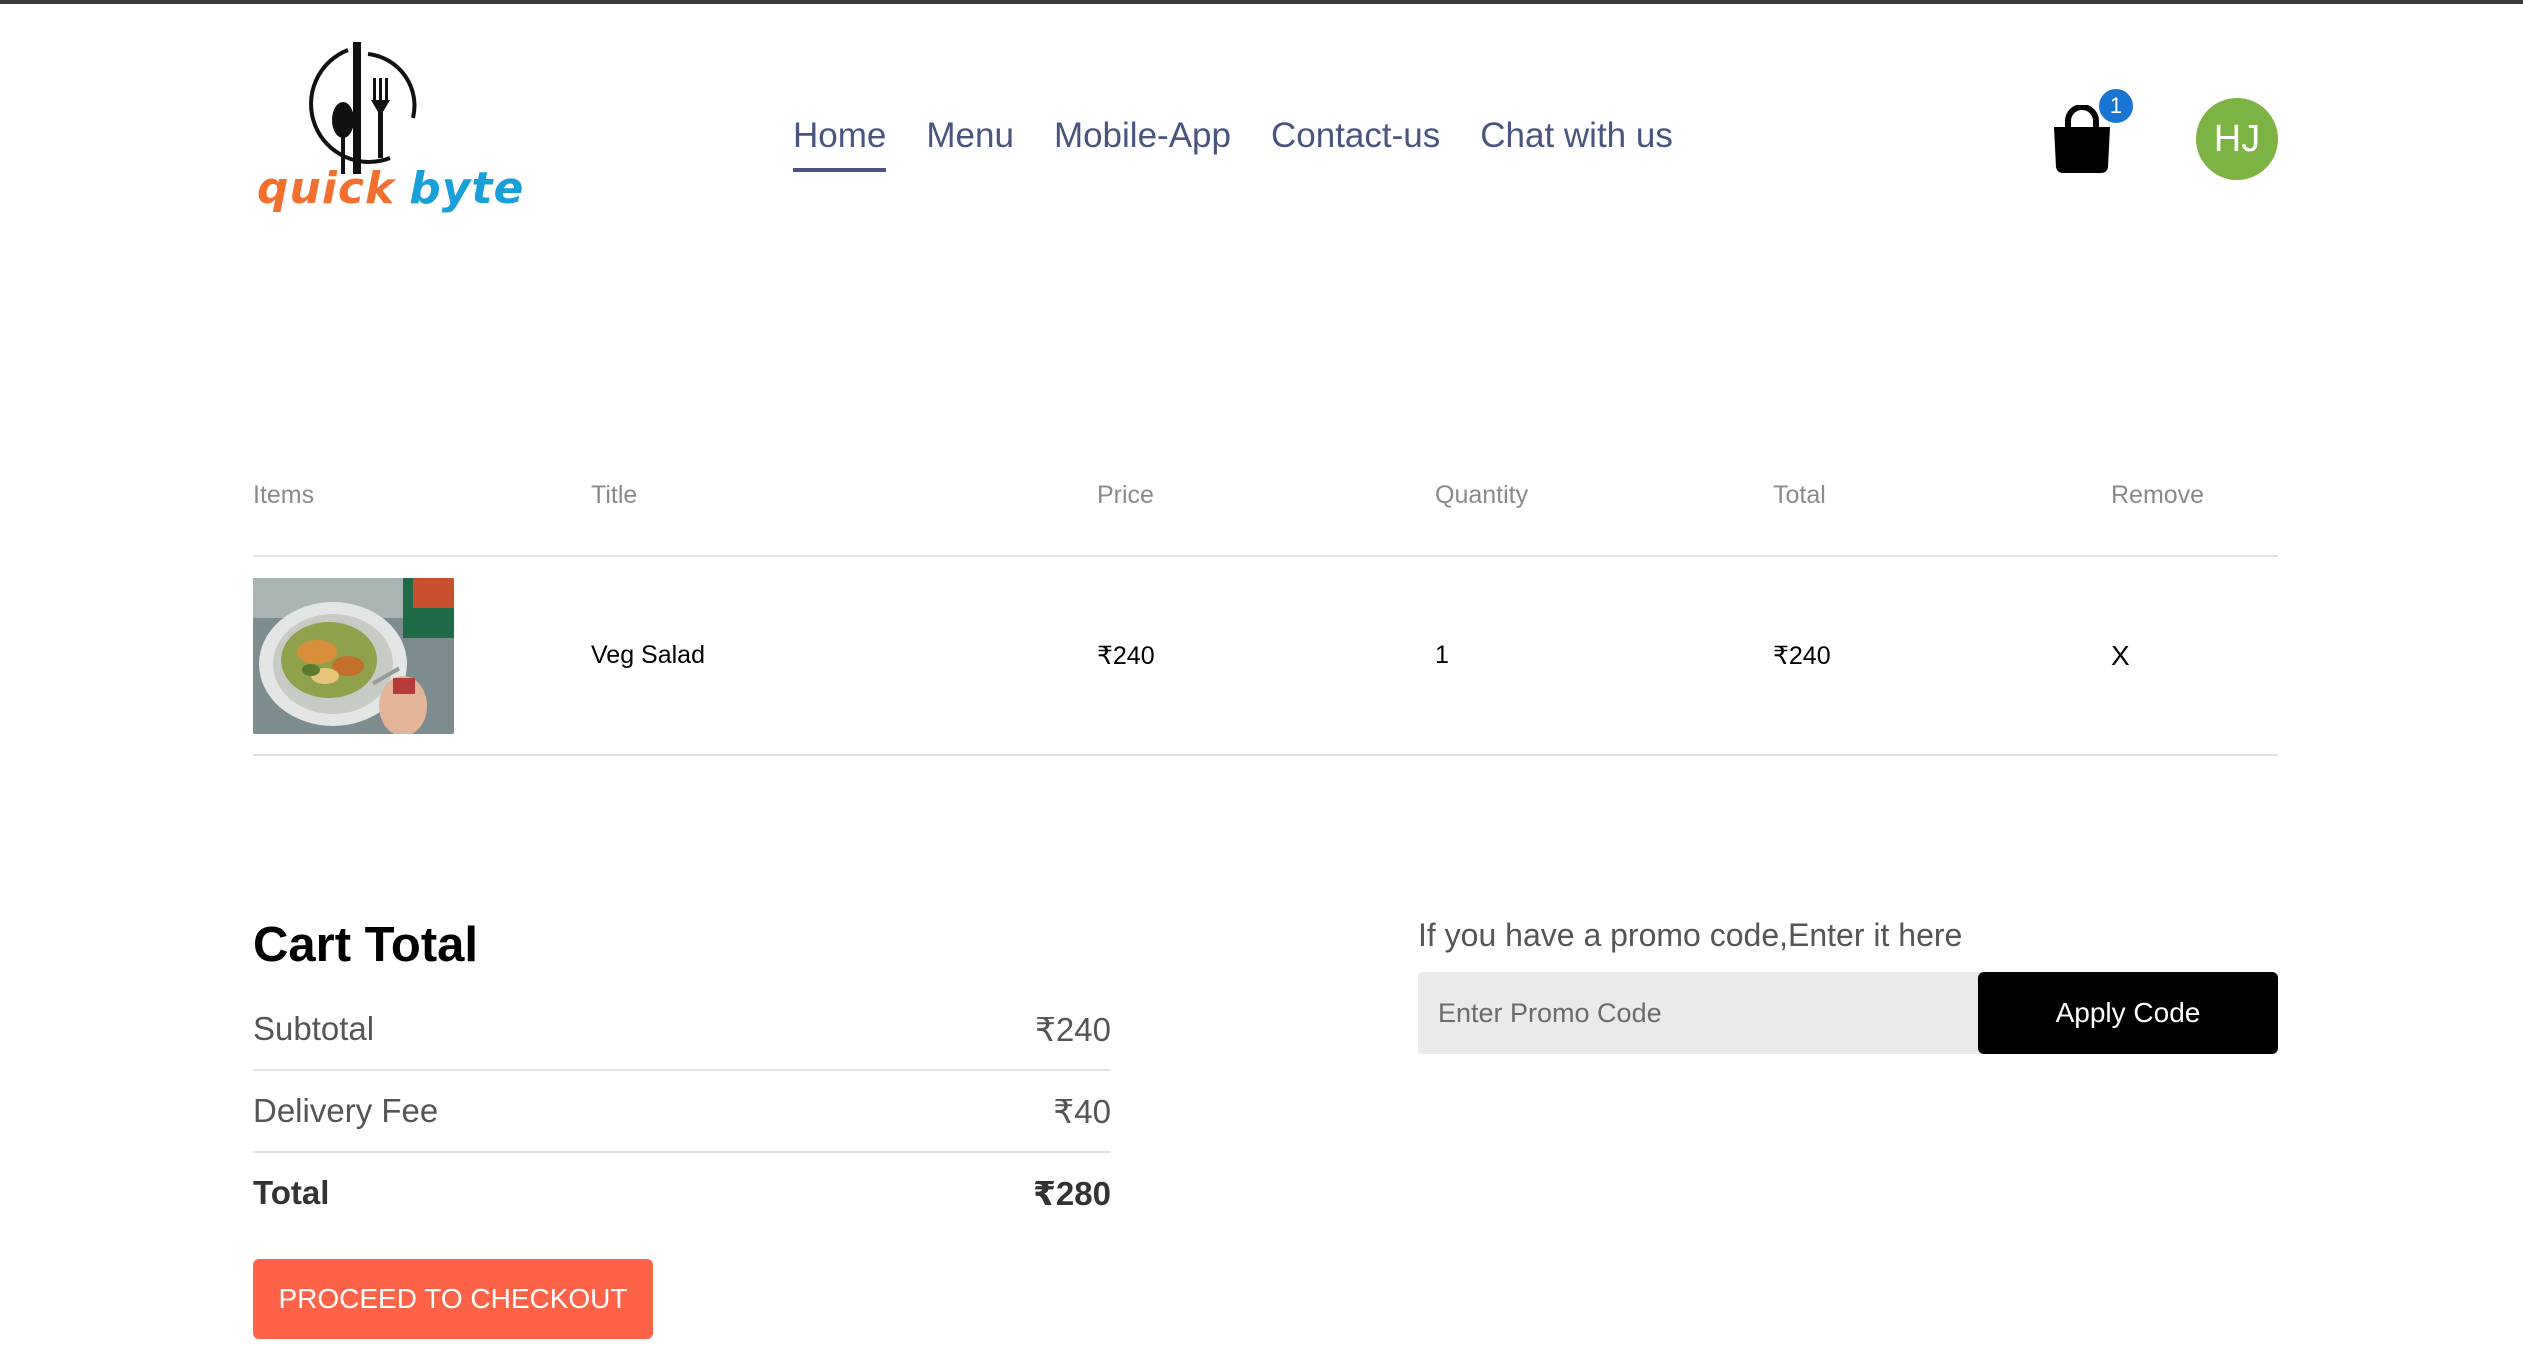  What do you see at coordinates (648, 655) in the screenshot?
I see `item-title: Veg Salad` at bounding box center [648, 655].